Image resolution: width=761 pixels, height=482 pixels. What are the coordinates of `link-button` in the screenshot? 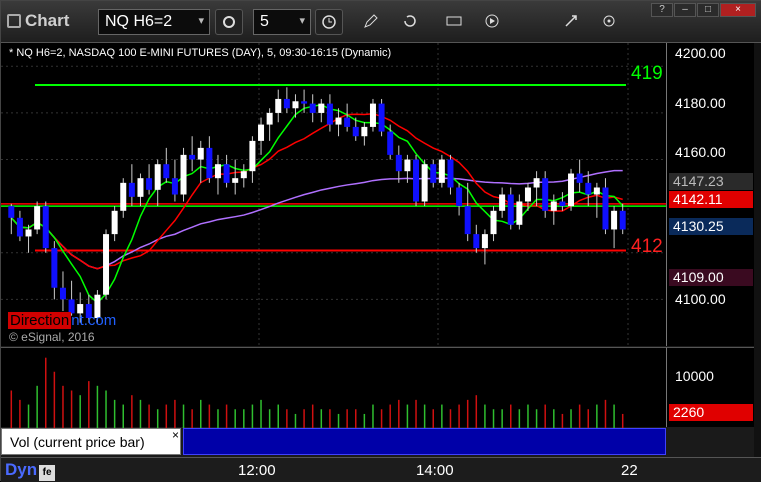 It's located at (610, 22).